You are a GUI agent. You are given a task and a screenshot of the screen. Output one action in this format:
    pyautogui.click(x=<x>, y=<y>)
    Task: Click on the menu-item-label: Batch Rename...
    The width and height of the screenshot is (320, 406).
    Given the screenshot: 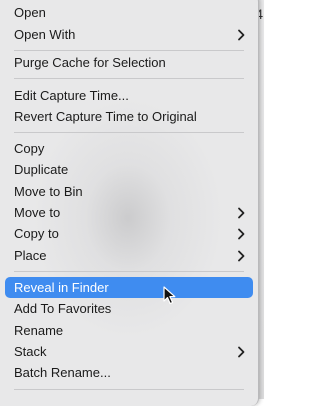 What is the action you would take?
    pyautogui.click(x=62, y=372)
    